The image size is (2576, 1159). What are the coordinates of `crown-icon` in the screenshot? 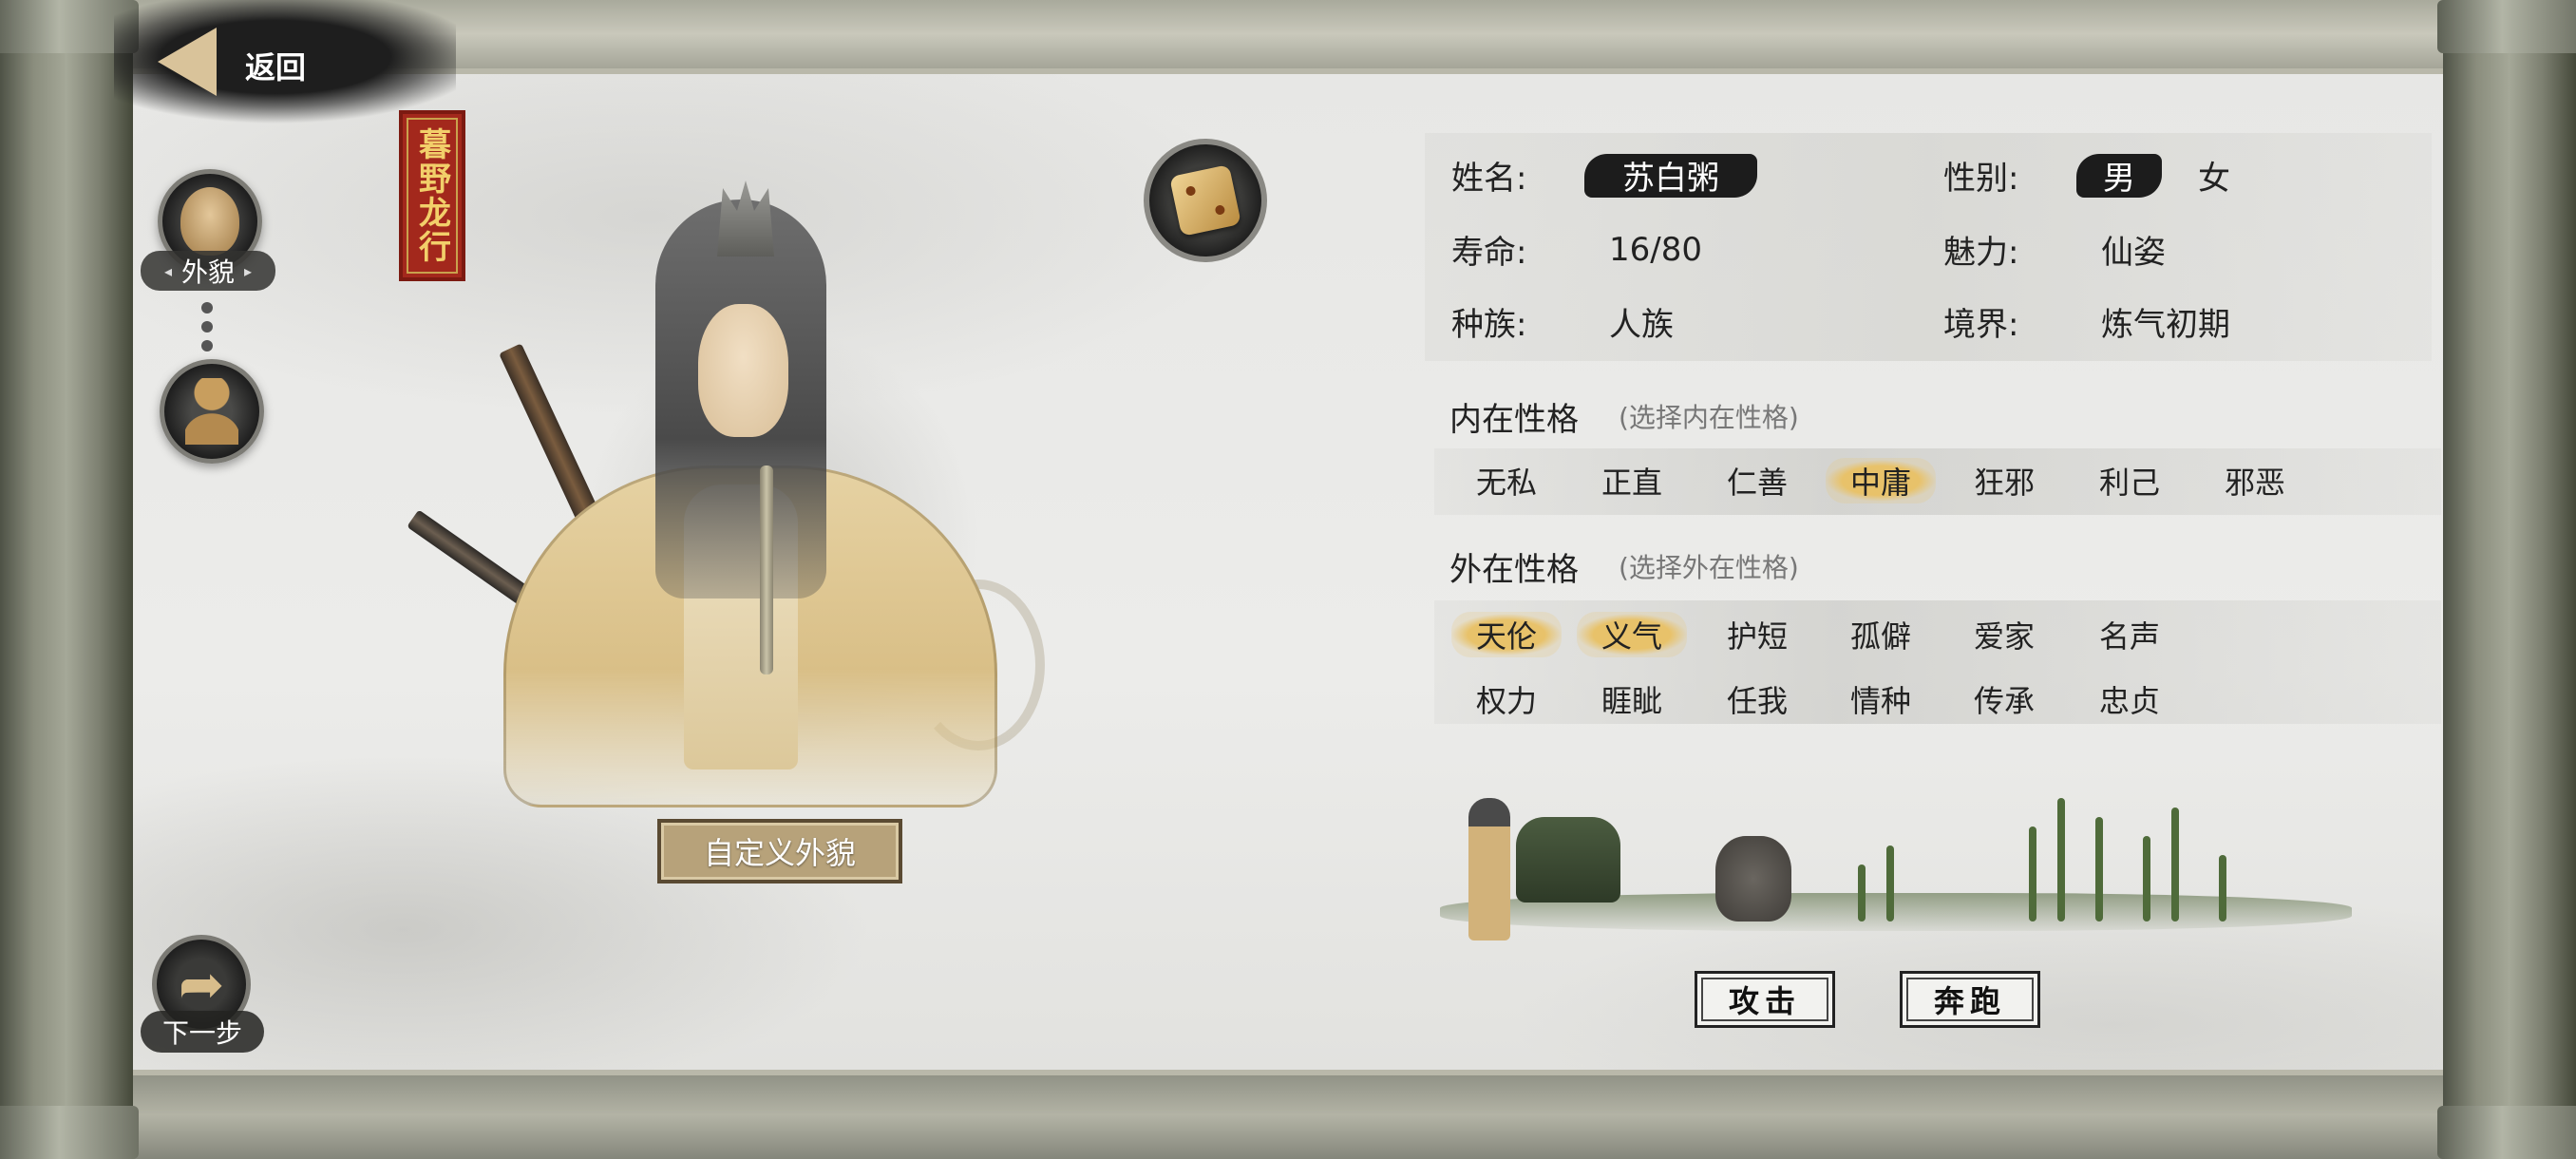 It's located at (745, 218).